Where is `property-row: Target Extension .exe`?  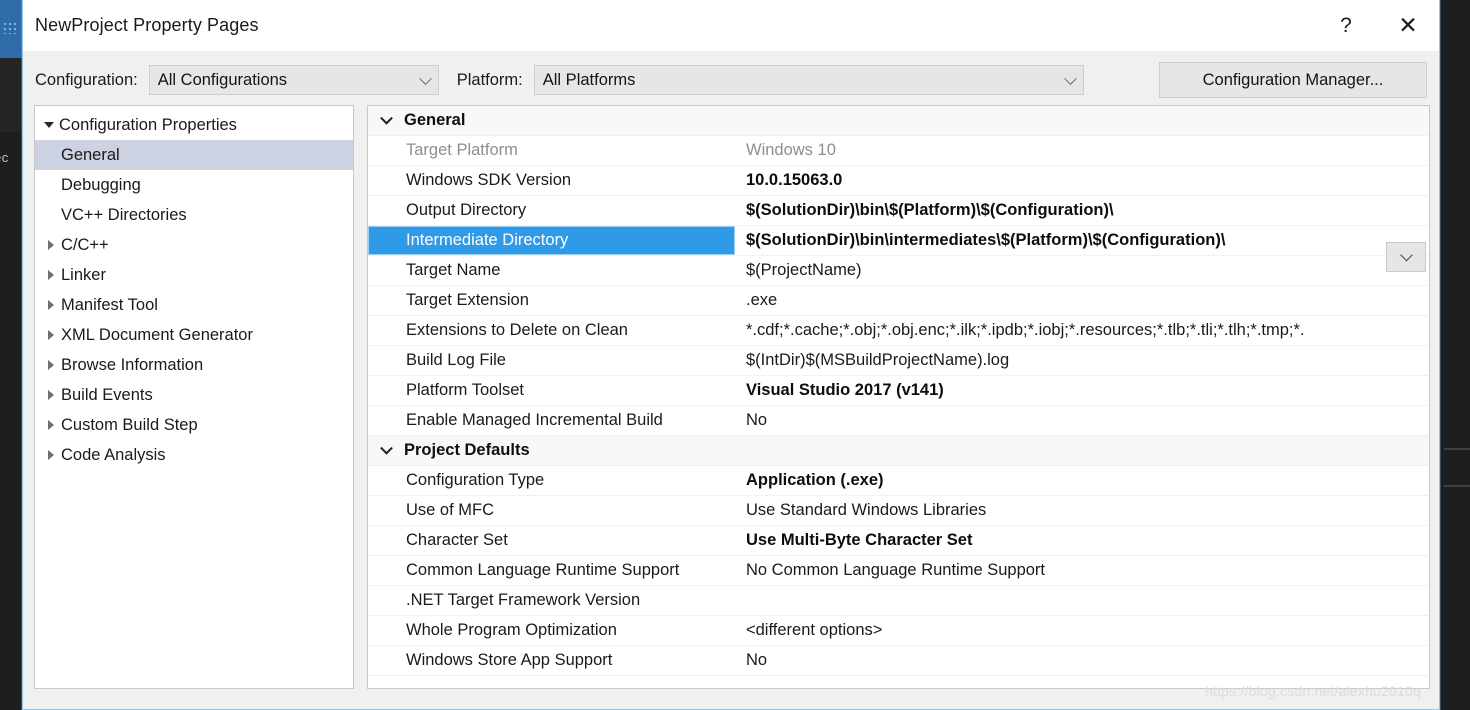 property-row: Target Extension .exe is located at coordinates (898, 301).